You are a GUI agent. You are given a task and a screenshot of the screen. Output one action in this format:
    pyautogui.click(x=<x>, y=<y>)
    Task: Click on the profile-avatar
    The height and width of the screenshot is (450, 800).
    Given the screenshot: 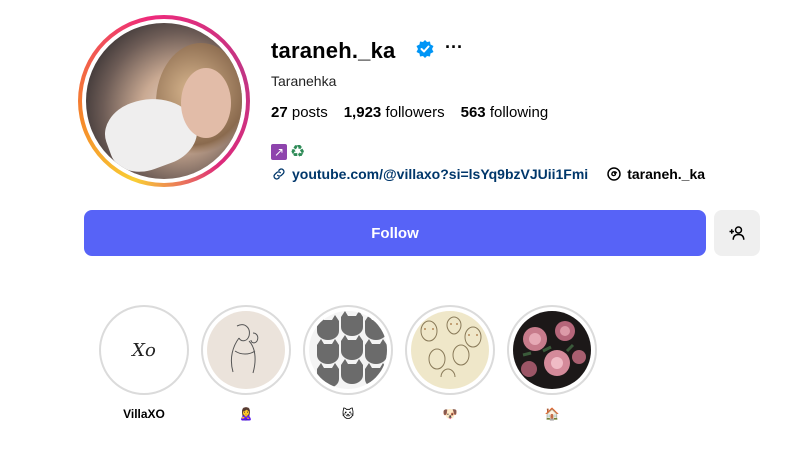 What is the action you would take?
    pyautogui.click(x=164, y=101)
    